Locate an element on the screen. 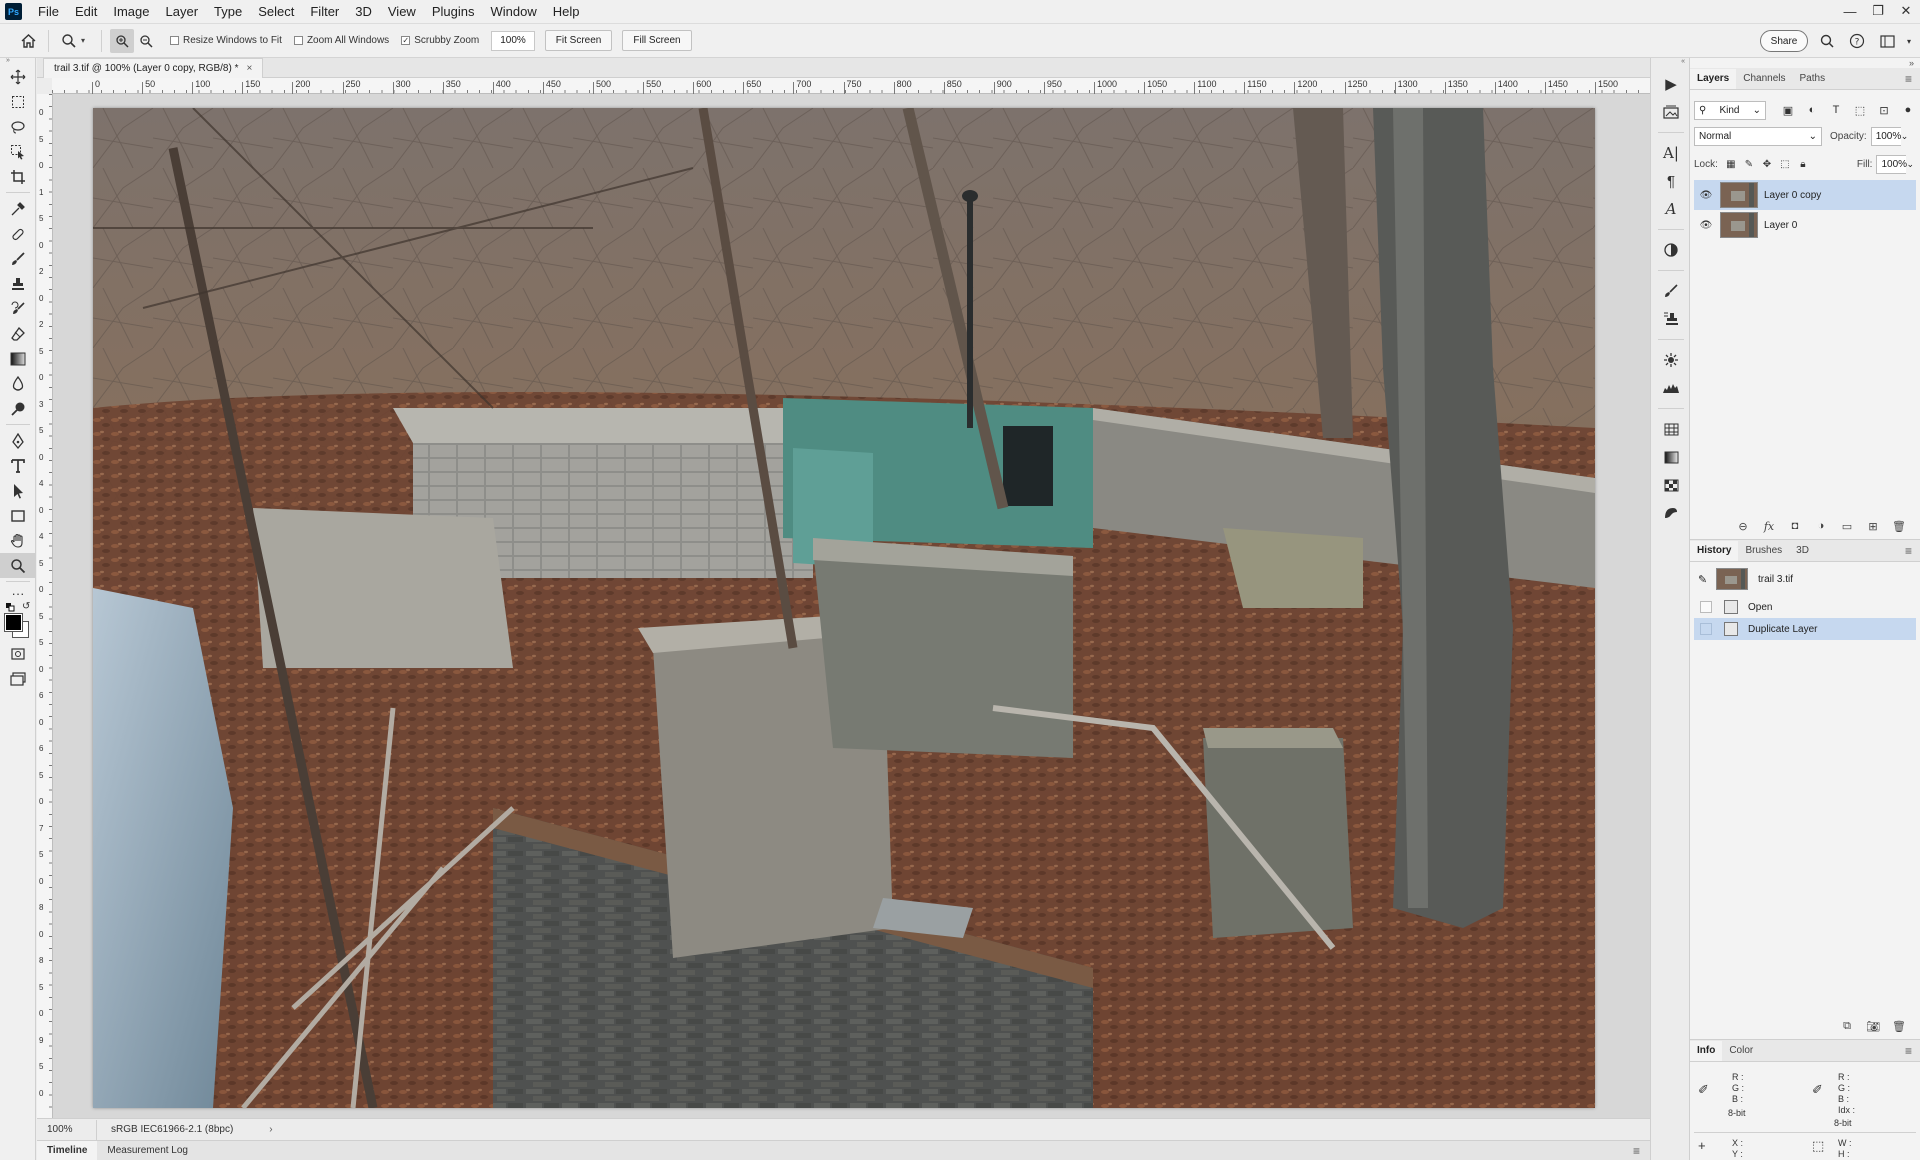 This screenshot has height=1160, width=1920. tab-color: Color is located at coordinates (1741, 1051).